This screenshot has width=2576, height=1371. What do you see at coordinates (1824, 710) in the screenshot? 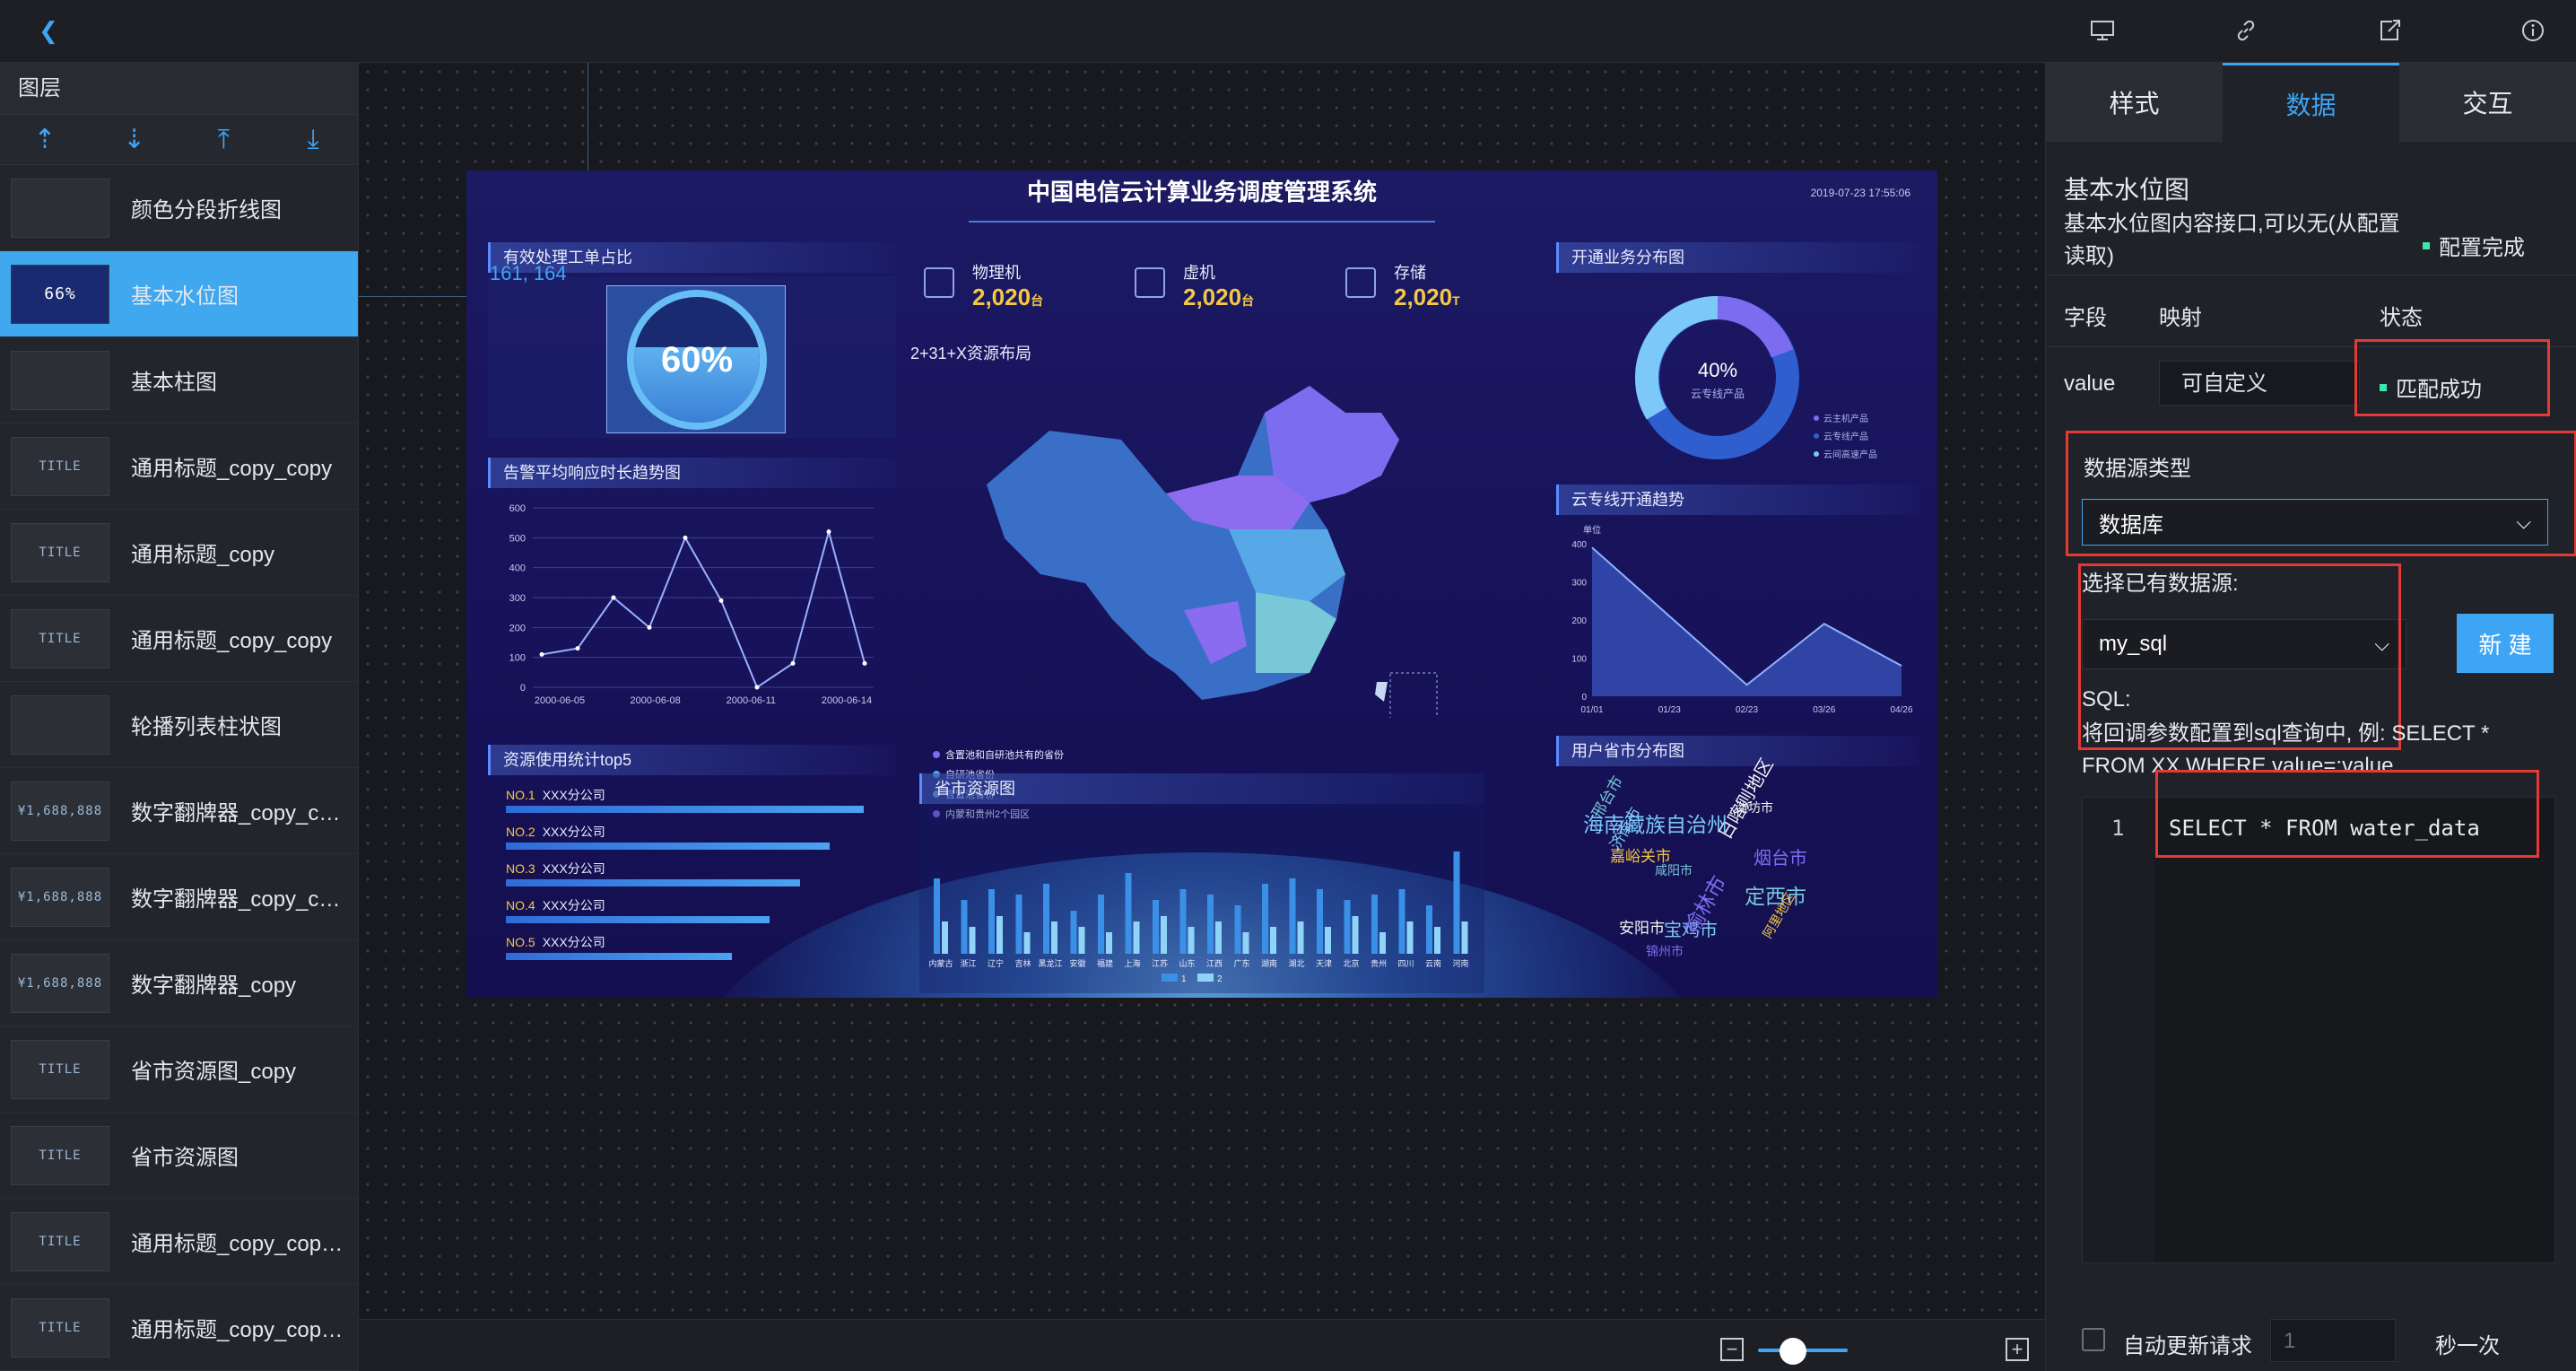
I see `x-tick-label: 03/26` at bounding box center [1824, 710].